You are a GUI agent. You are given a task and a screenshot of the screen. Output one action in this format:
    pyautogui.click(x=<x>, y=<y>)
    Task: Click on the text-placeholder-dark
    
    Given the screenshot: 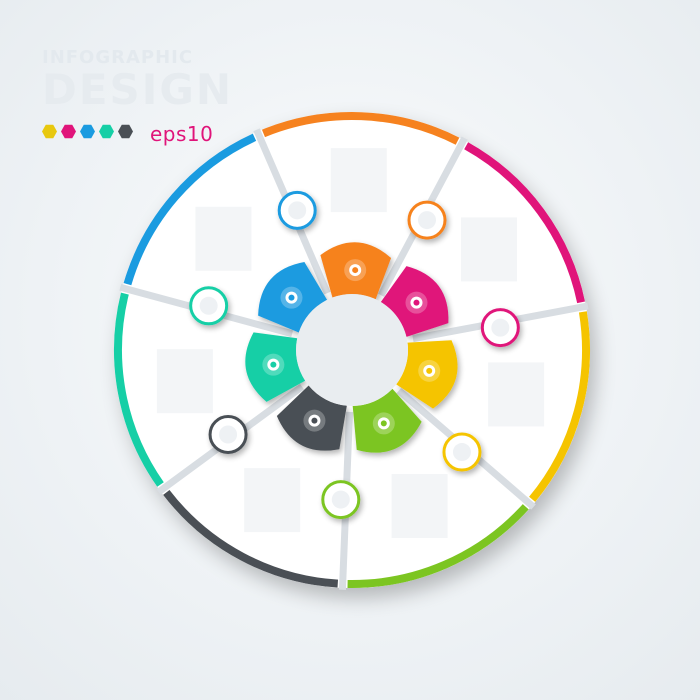 What is the action you would take?
    pyautogui.click(x=272, y=500)
    